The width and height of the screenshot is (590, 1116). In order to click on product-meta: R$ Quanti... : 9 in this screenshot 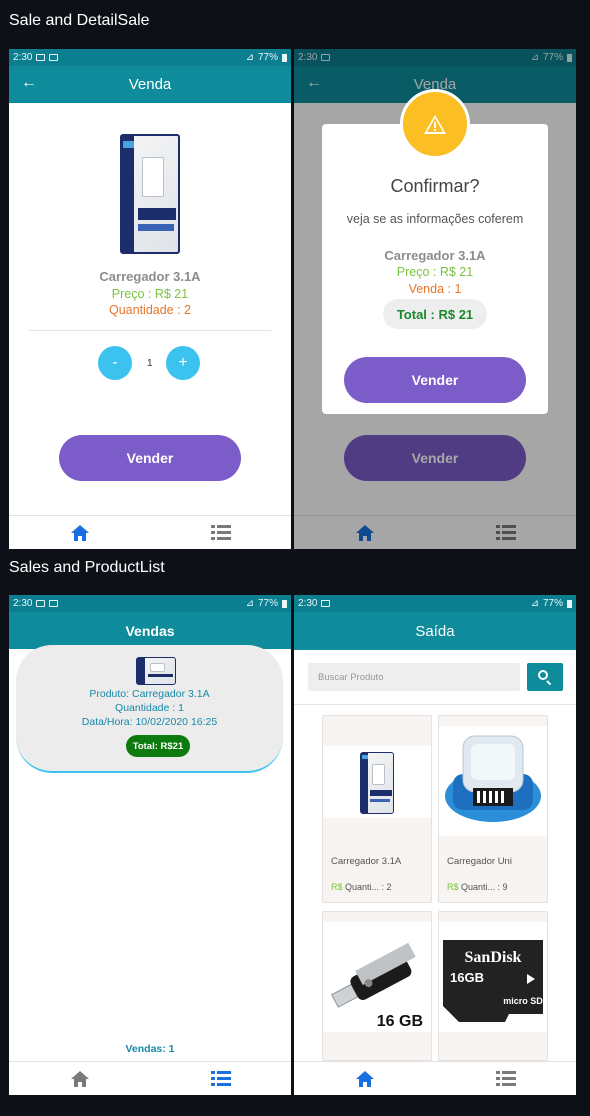, I will do `click(477, 887)`.